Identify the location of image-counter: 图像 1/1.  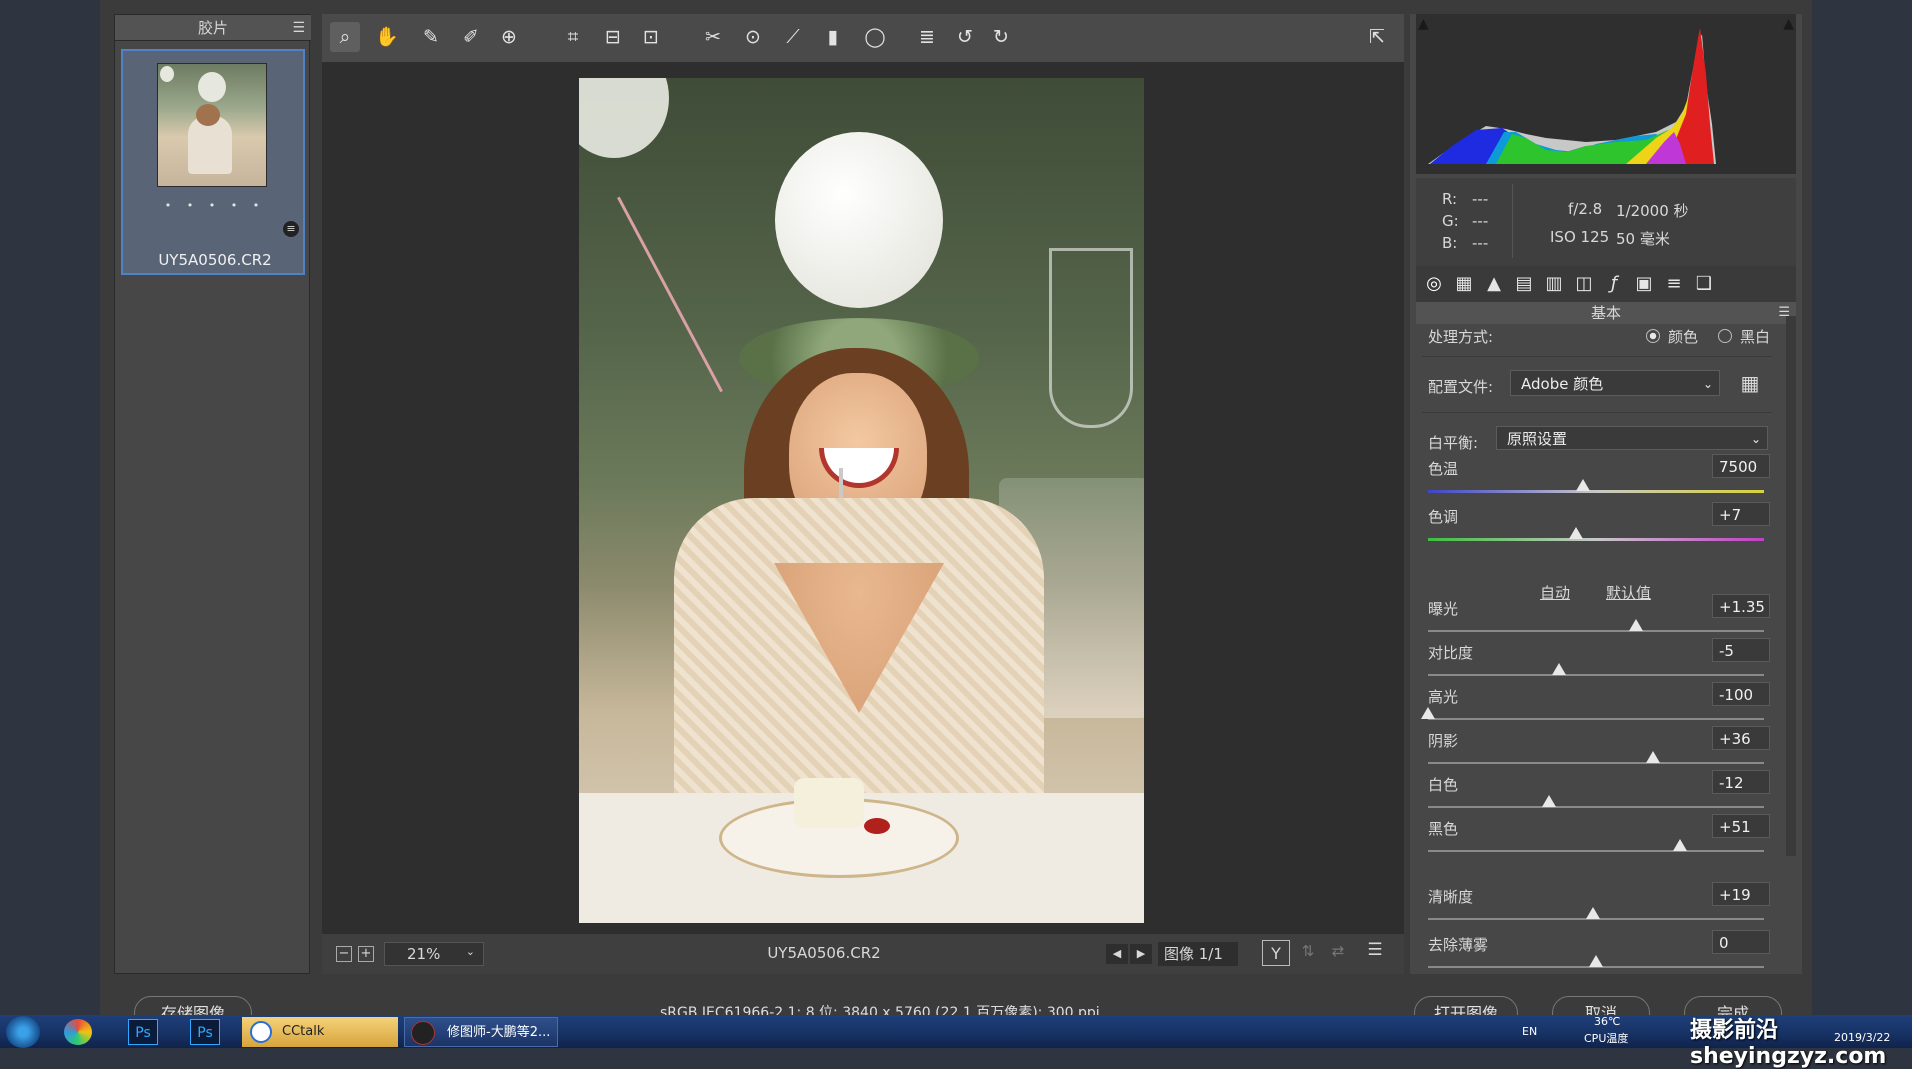
(1198, 954).